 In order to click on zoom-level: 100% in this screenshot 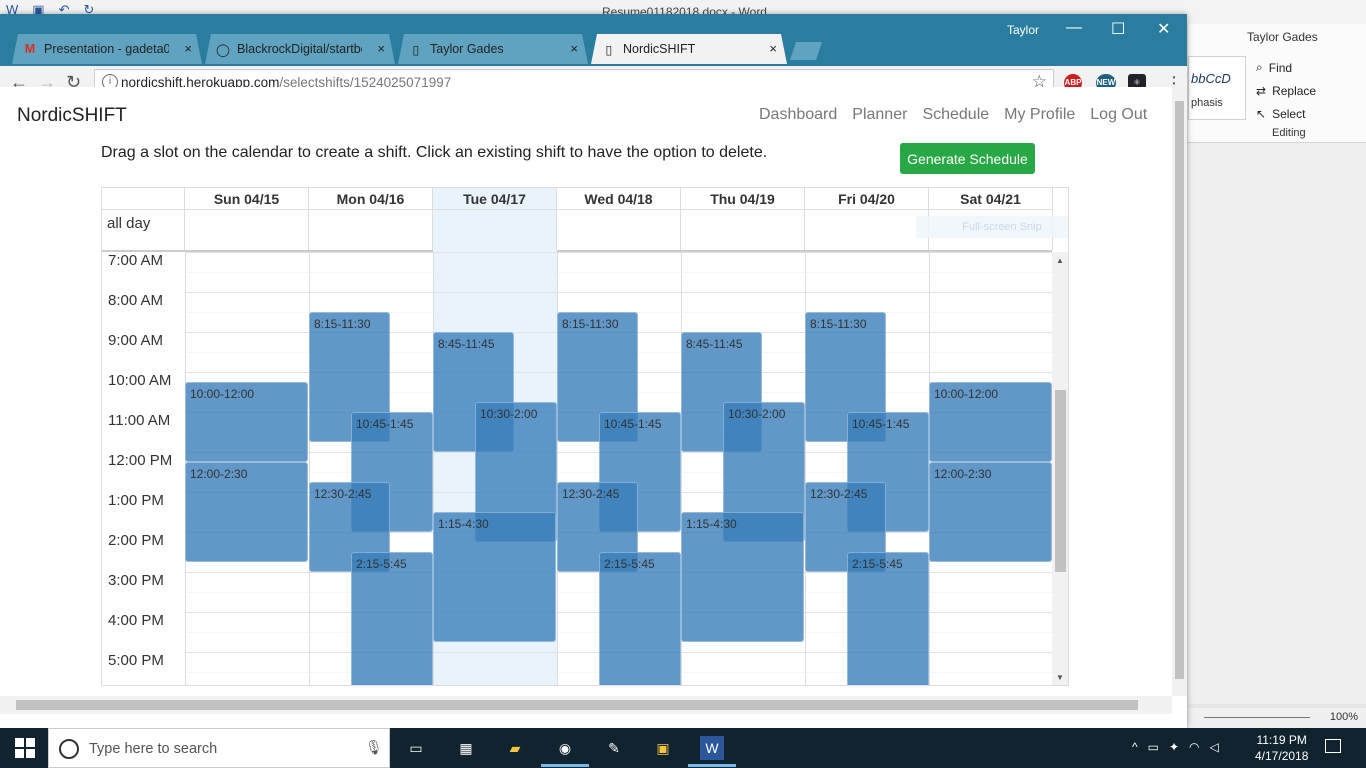, I will do `click(1344, 717)`.